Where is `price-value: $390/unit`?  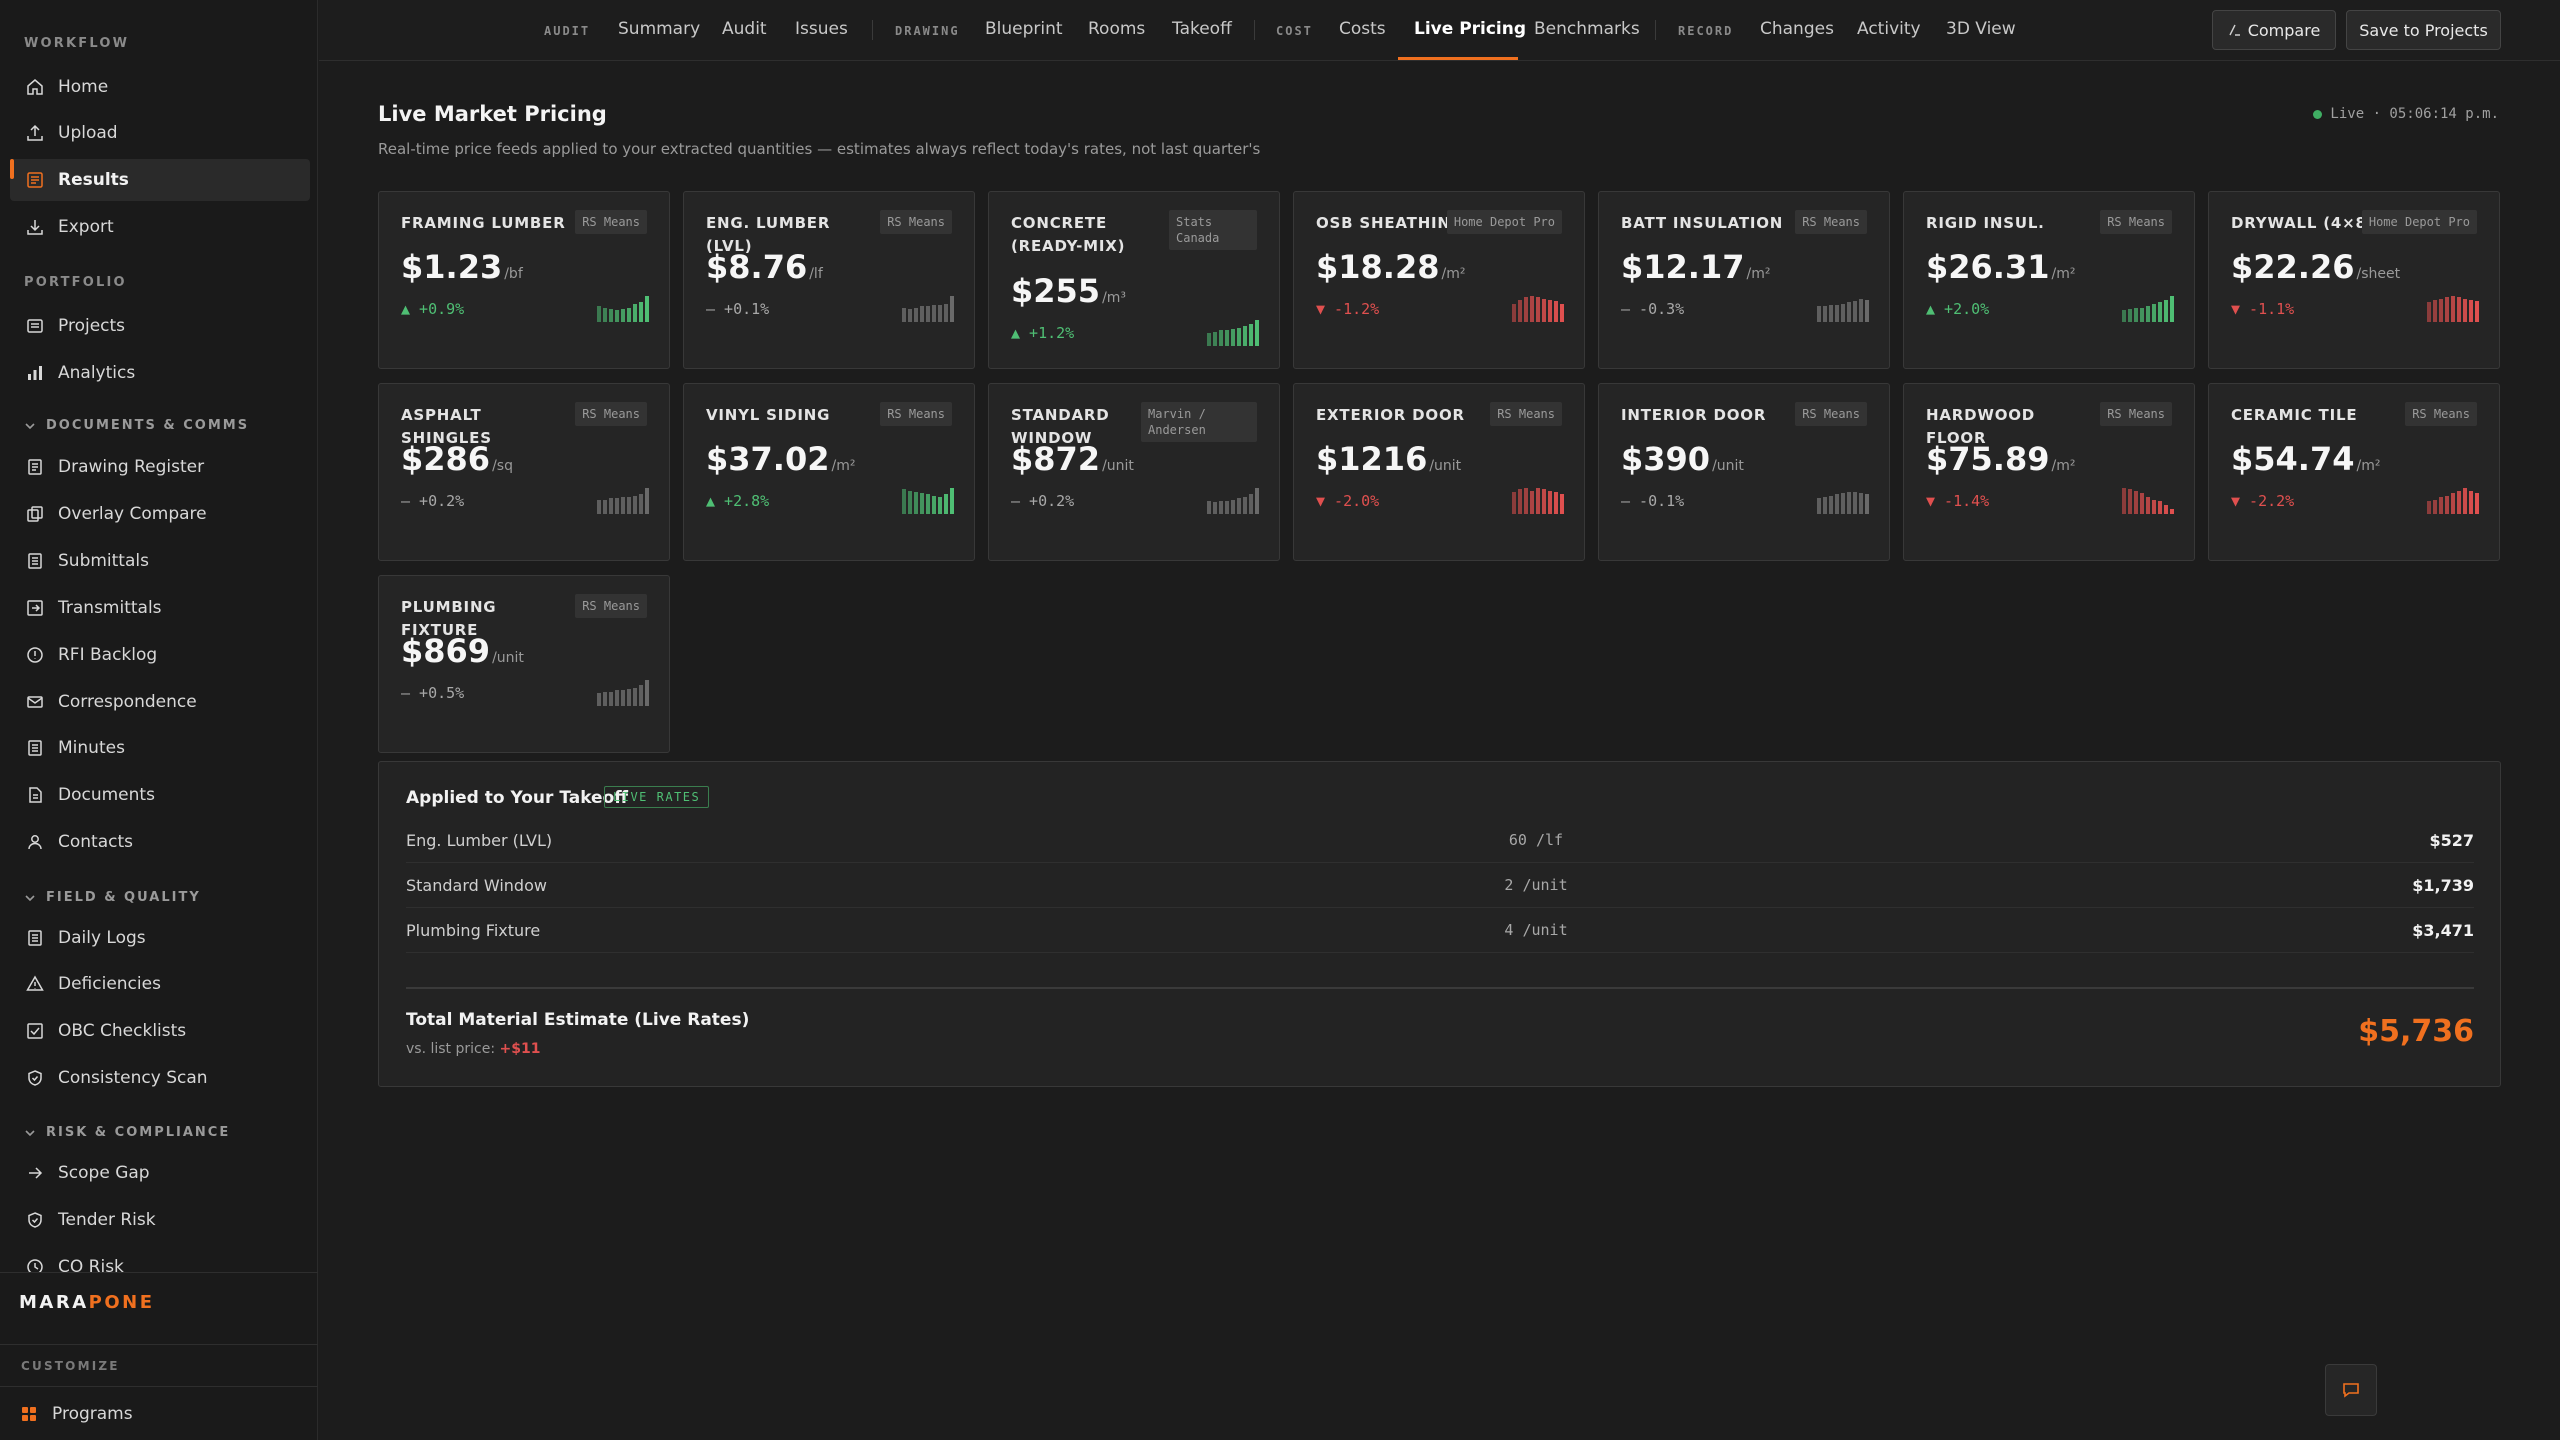 price-value: $390/unit is located at coordinates (1682, 459).